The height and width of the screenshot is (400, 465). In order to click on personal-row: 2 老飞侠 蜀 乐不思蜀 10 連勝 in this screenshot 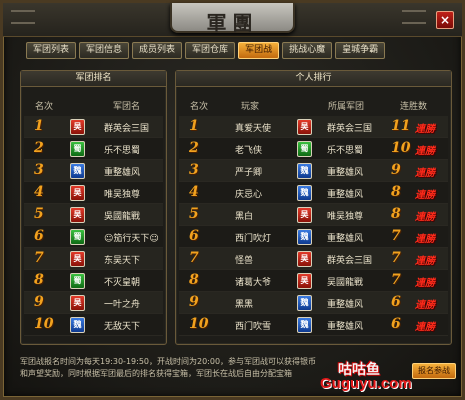, I will do `click(313, 149)`.